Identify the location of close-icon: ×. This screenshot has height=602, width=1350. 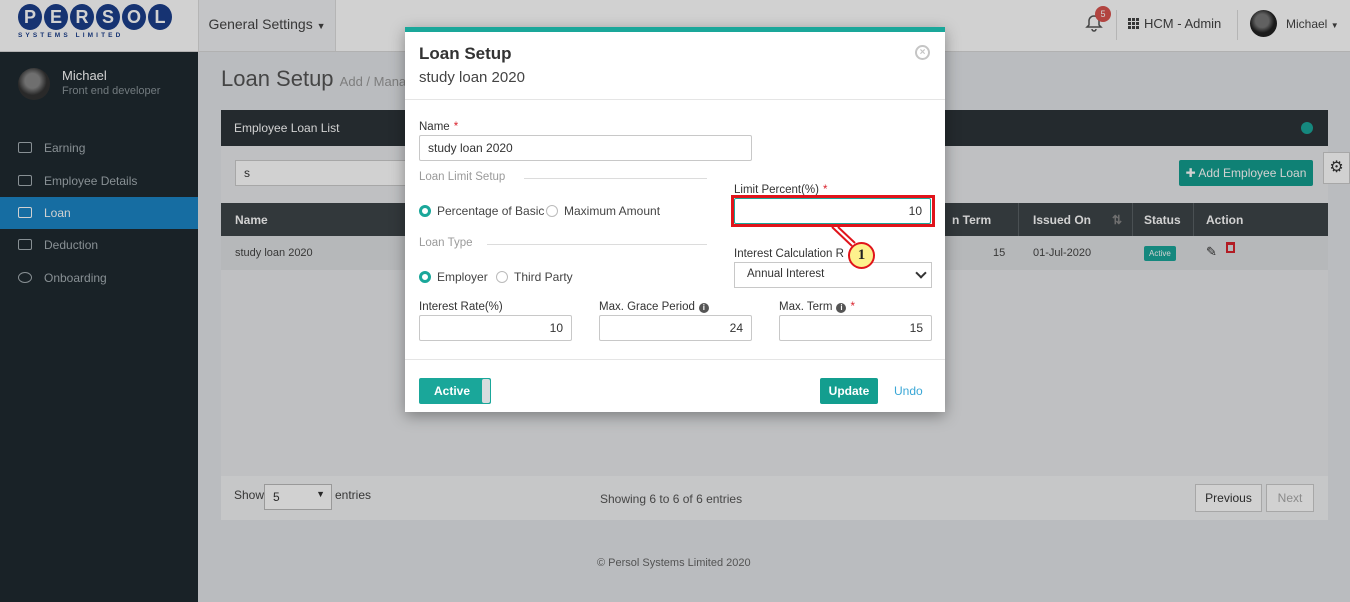
(922, 52).